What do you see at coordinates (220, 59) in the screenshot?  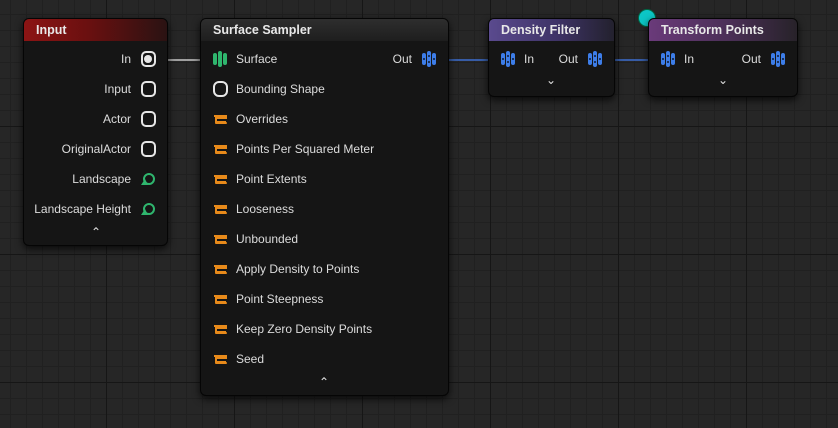 I see `surface-pin-icon` at bounding box center [220, 59].